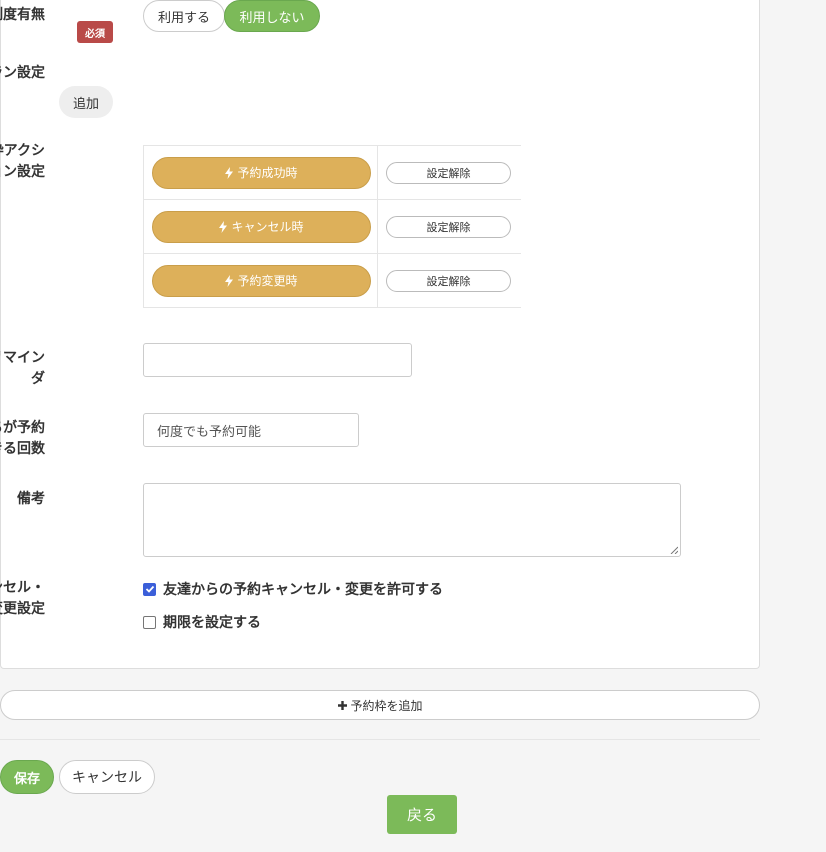 The width and height of the screenshot is (826, 852). I want to click on slot-action-label: 予約枠アクシ ョン設定, so click(22, 162).